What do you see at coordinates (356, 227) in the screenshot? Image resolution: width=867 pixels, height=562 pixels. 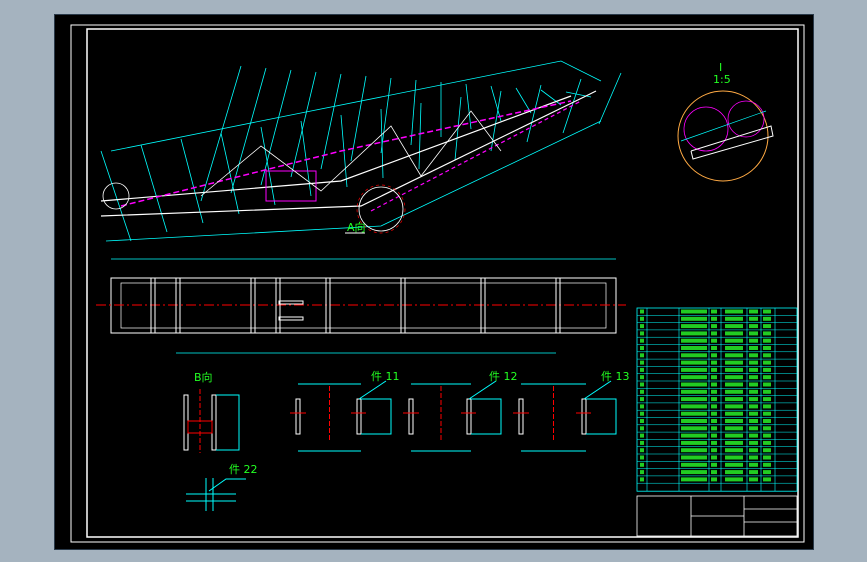 I see `view-a-label: A向` at bounding box center [356, 227].